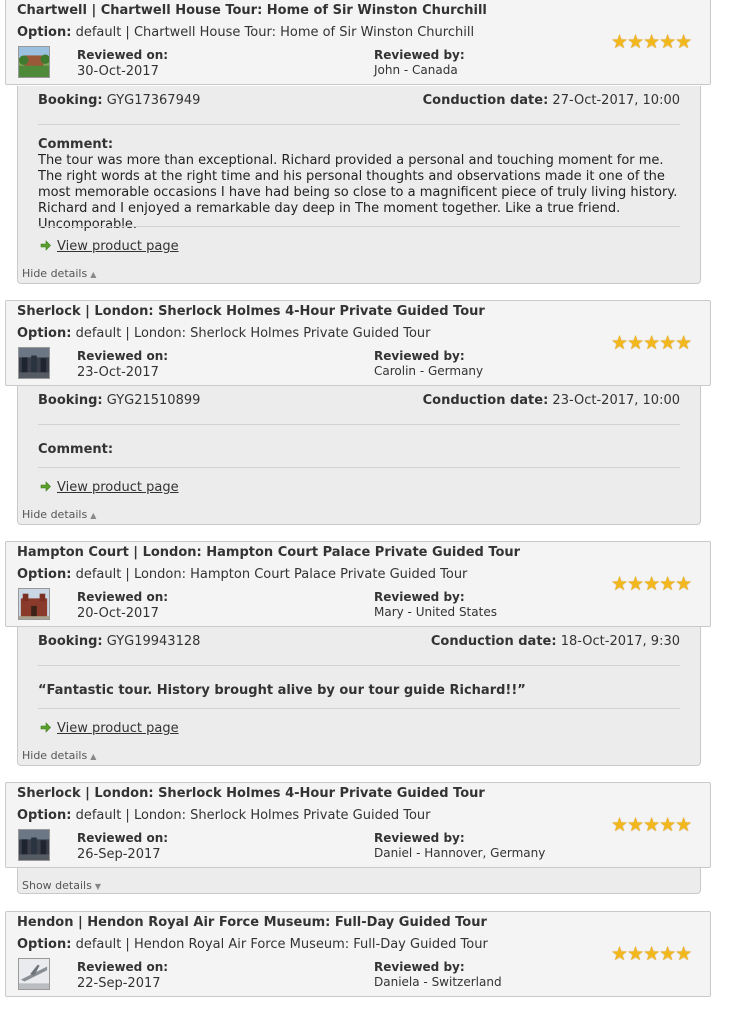  I want to click on reviewed-on-date: 26-Sep-2017, so click(119, 854).